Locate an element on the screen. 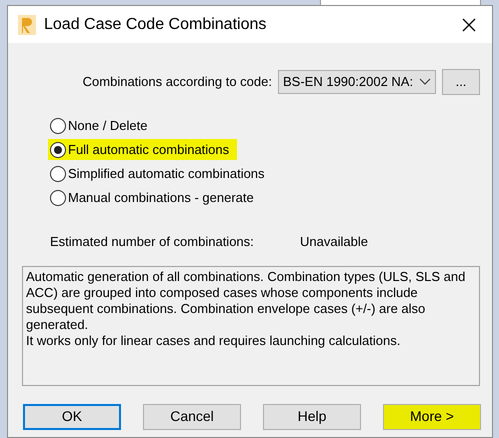 The width and height of the screenshot is (499, 438). dialog-button: More > is located at coordinates (432, 417).